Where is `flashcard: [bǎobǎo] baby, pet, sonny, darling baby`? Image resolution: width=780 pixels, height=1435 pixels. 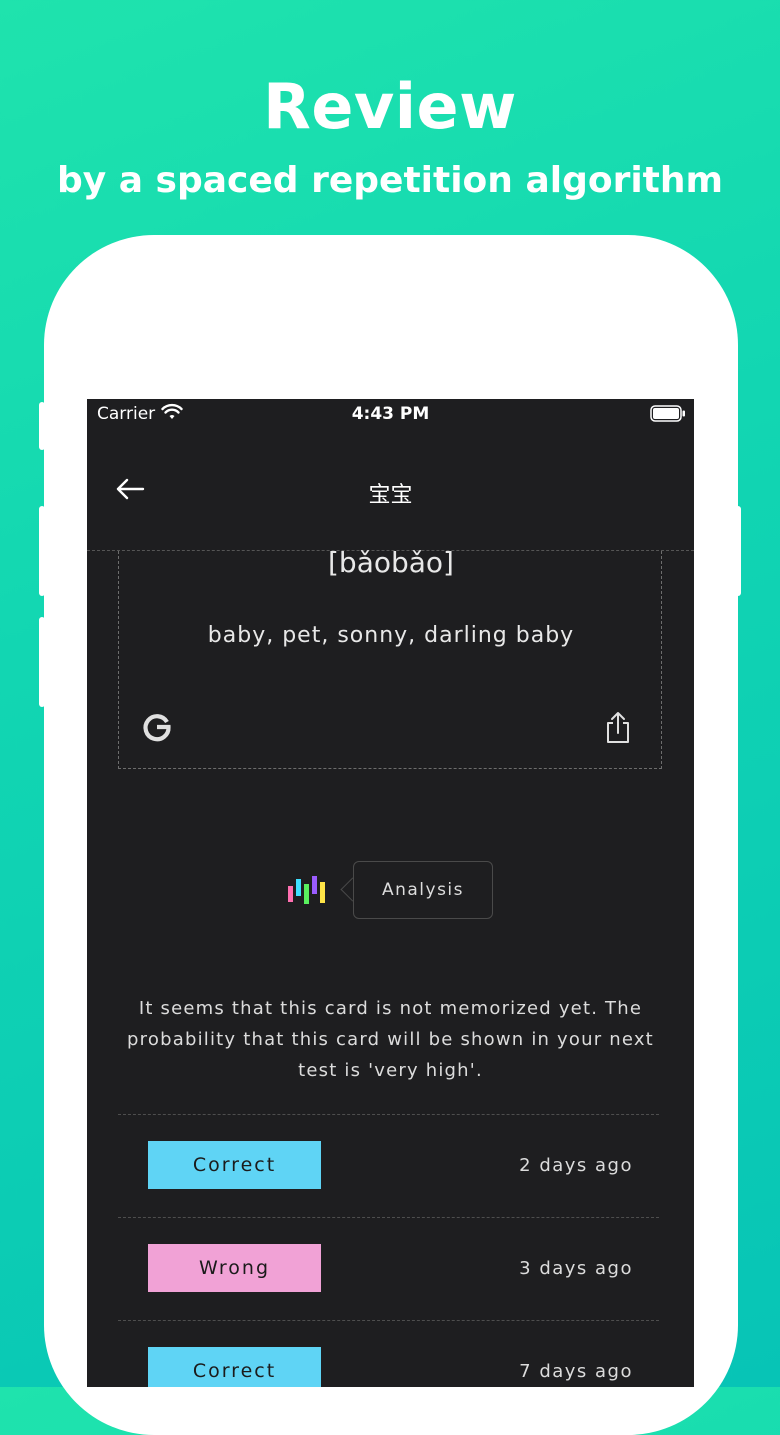
flashcard: [bǎobǎo] baby, pet, sonny, darling baby is located at coordinates (390, 657).